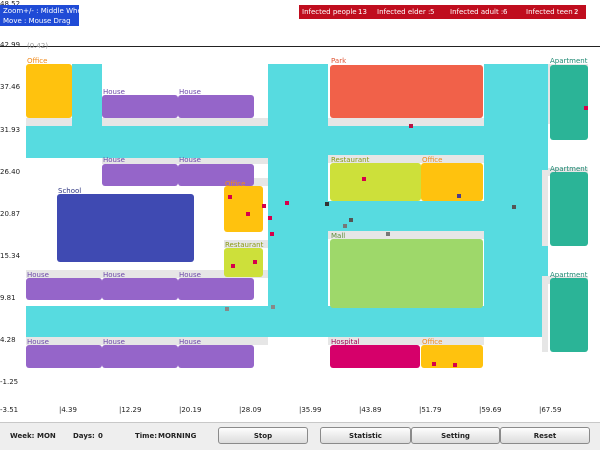  What do you see at coordinates (22, 436) in the screenshot?
I see `week-label: Week:` at bounding box center [22, 436].